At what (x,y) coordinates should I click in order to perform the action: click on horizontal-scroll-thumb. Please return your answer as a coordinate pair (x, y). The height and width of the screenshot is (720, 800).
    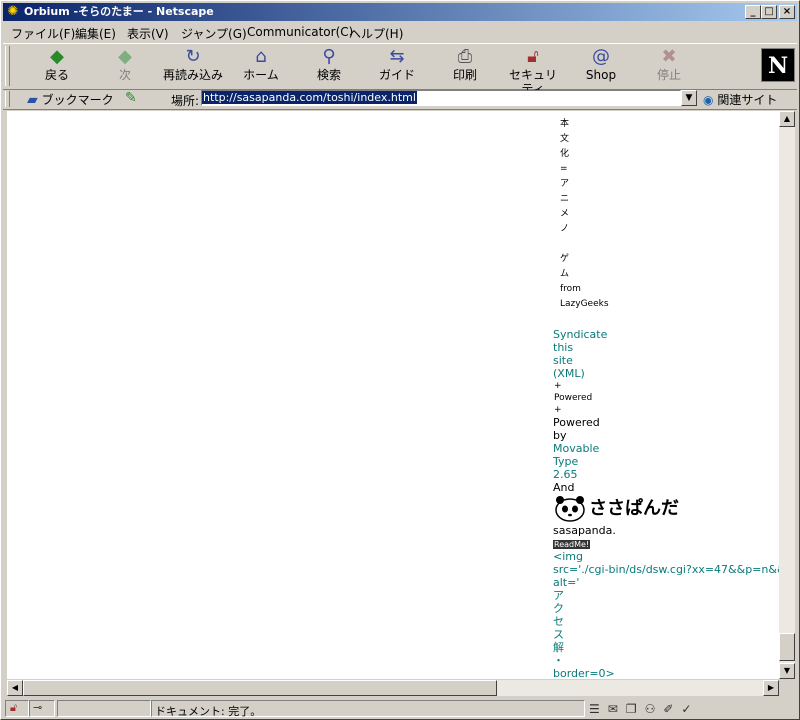
    Looking at the image, I should click on (260, 688).